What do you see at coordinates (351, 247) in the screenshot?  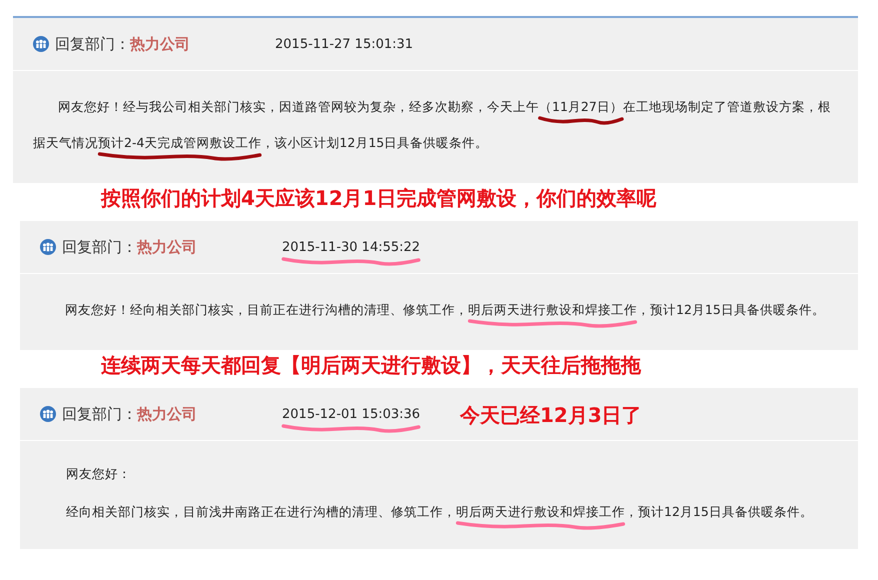 I see `reply-time: 2015-11-30 14:55:22` at bounding box center [351, 247].